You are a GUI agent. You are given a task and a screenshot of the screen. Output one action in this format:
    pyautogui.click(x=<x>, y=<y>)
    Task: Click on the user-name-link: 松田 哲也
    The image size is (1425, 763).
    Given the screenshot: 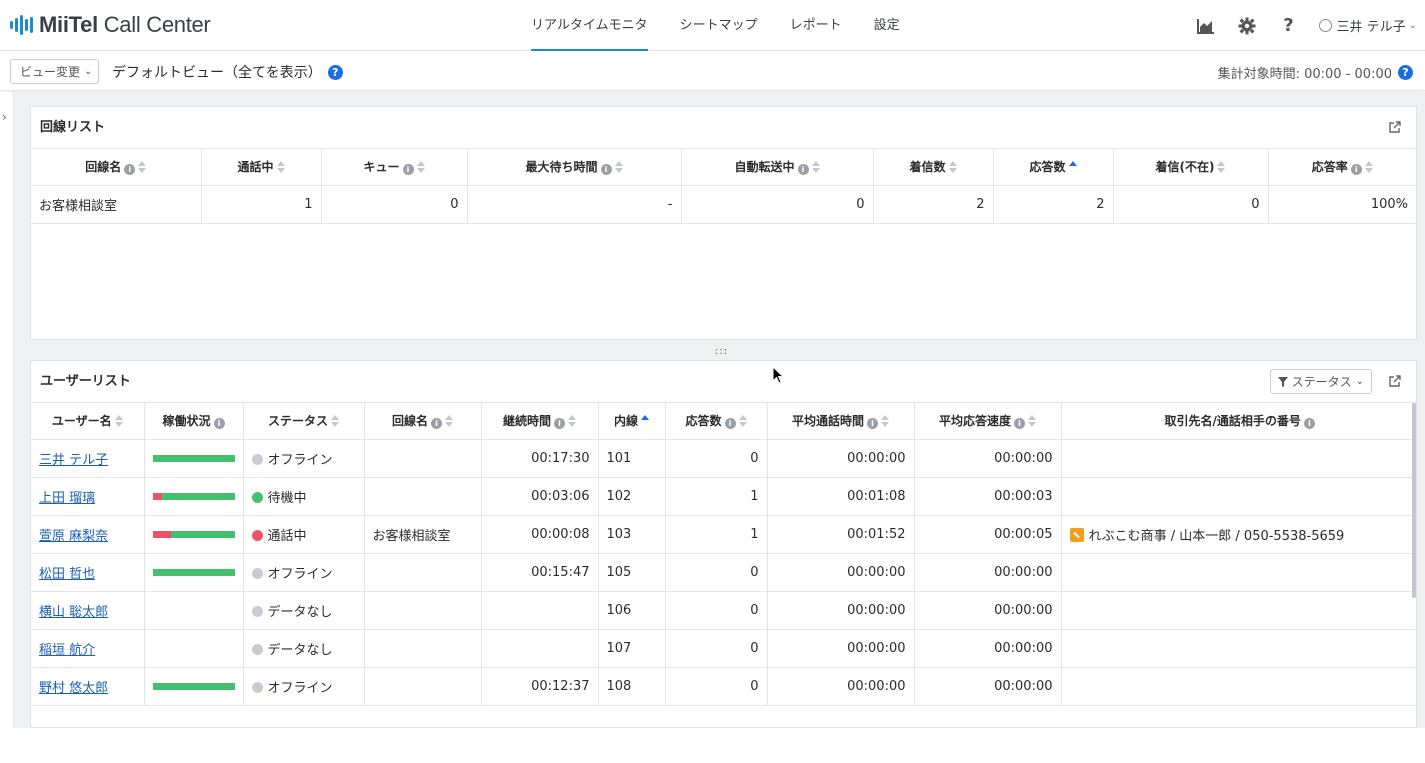 What is the action you would take?
    pyautogui.click(x=67, y=574)
    